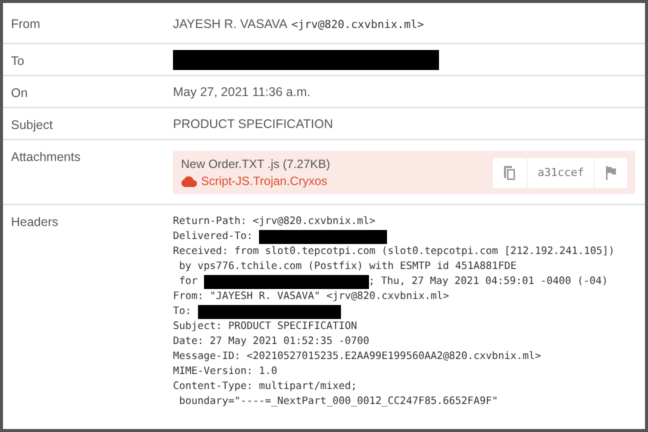  Describe the element at coordinates (35, 222) in the screenshot. I see `field-label: Headers` at that location.